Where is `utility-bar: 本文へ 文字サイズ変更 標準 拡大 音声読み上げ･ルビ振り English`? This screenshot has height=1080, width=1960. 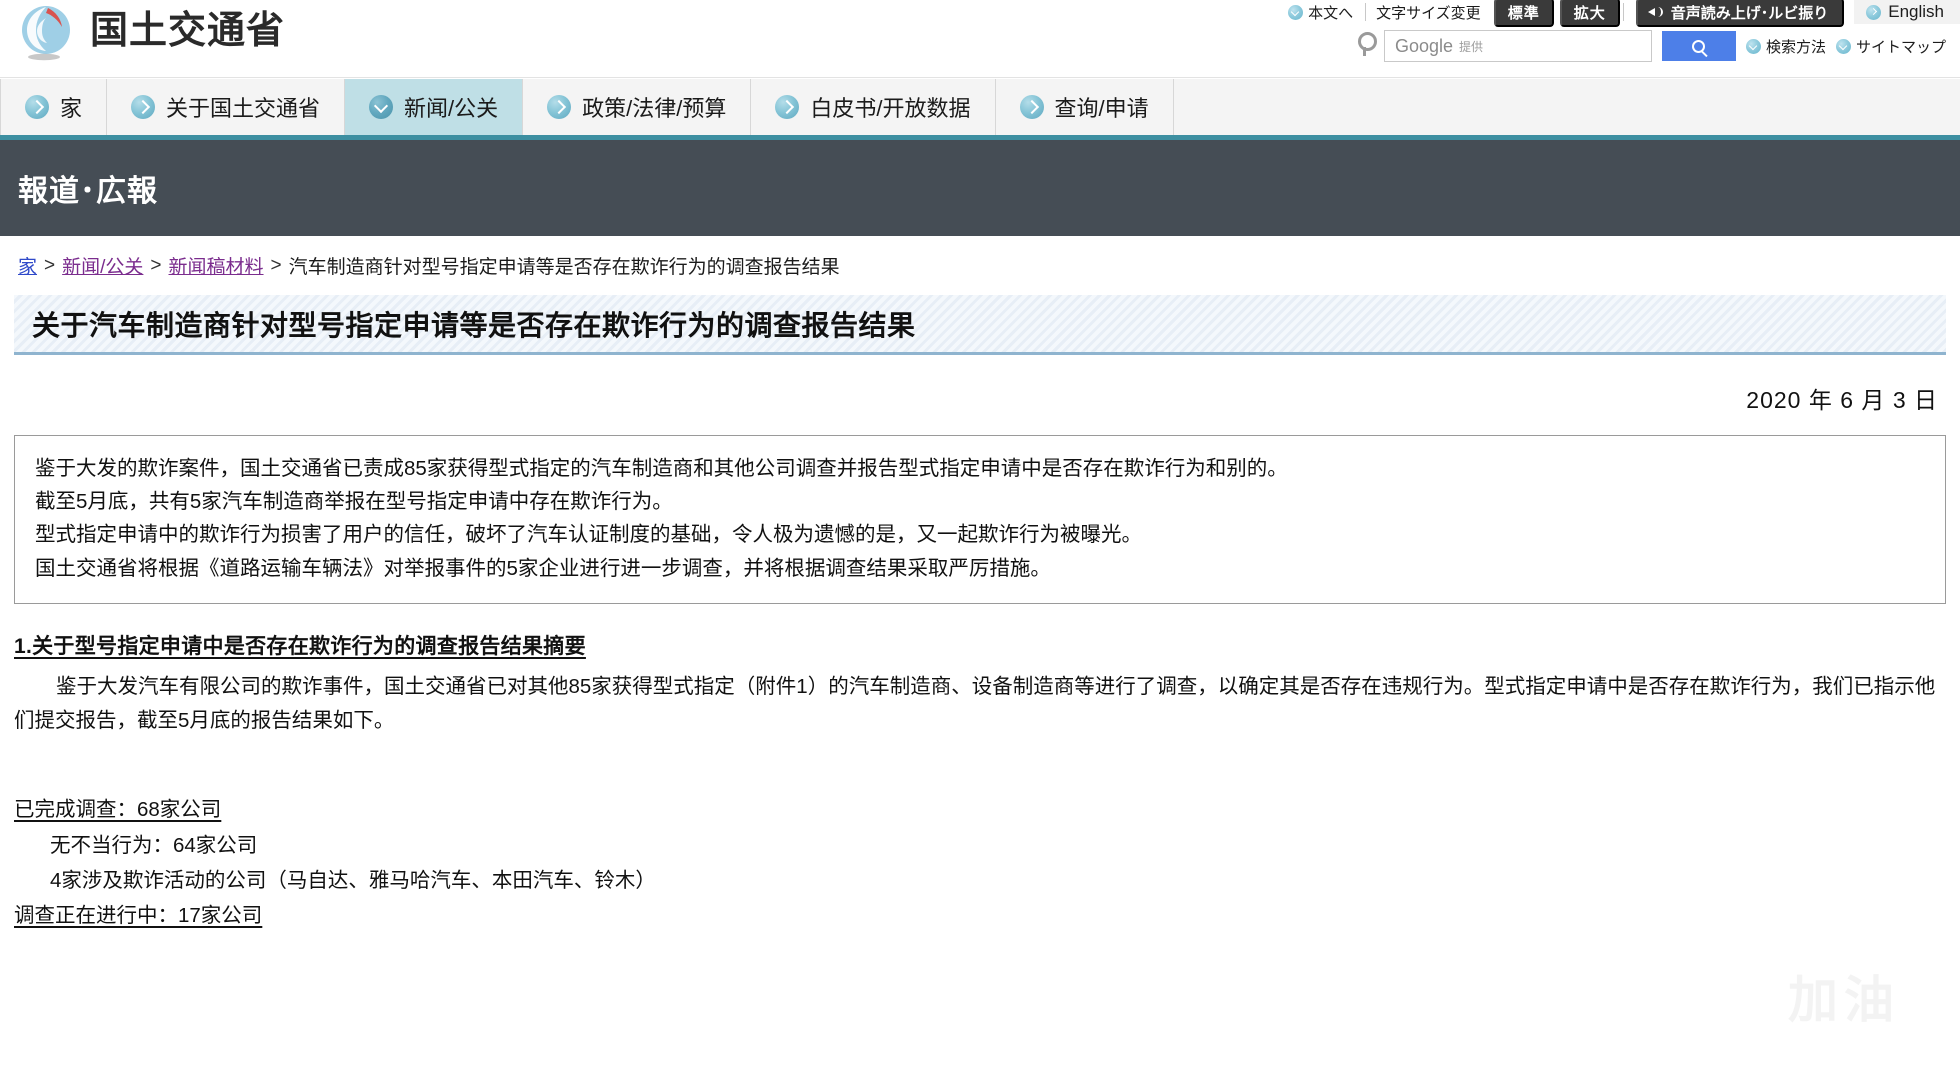
utility-bar: 本文へ 文字サイズ変更 標準 拡大 音声読み上げ･ルビ振り English is located at coordinates (1618, 13).